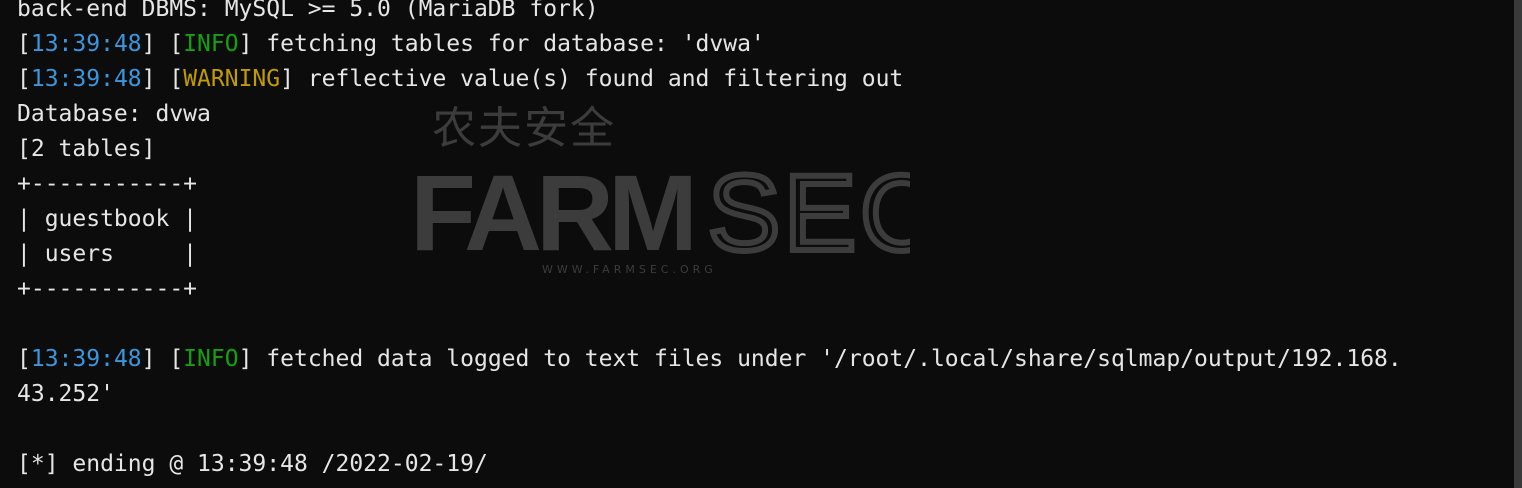 The width and height of the screenshot is (1522, 488). I want to click on terminal-line: [2 tables], so click(709, 149).